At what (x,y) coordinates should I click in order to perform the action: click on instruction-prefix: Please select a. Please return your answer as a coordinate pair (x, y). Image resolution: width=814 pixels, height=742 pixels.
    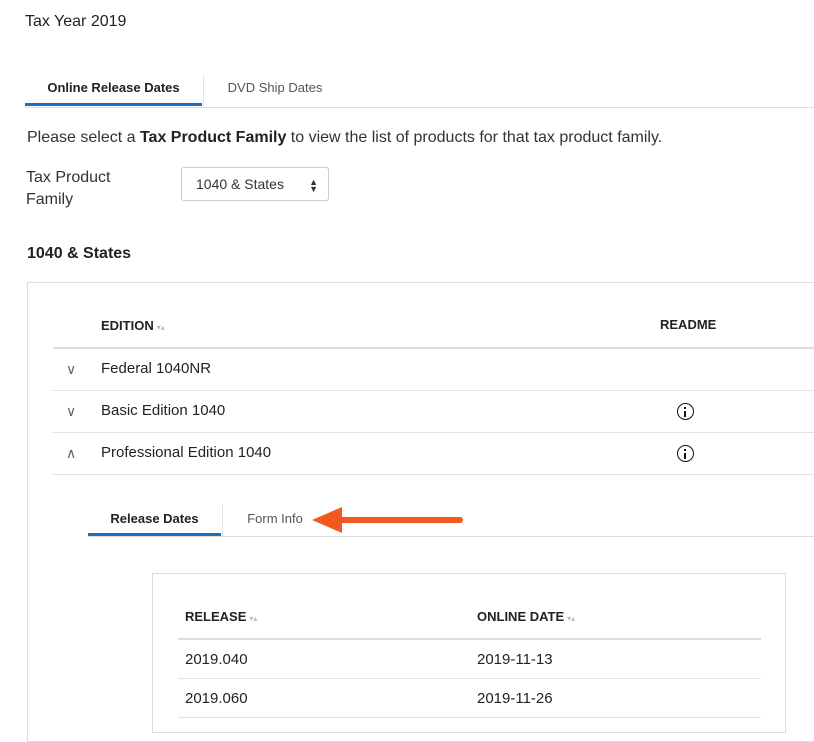
    Looking at the image, I should click on (83, 137).